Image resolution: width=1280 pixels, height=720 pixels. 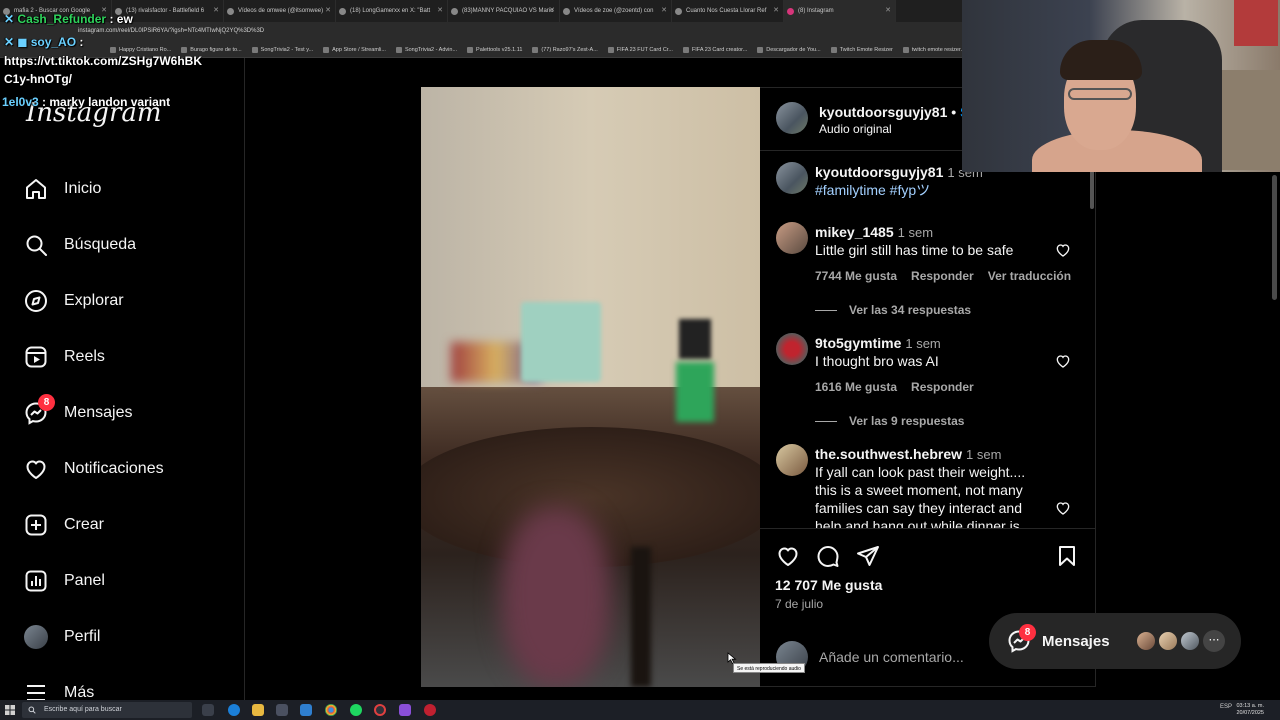 I want to click on sidebar-item-mensajes: 8 Mensajes, so click(x=78, y=411).